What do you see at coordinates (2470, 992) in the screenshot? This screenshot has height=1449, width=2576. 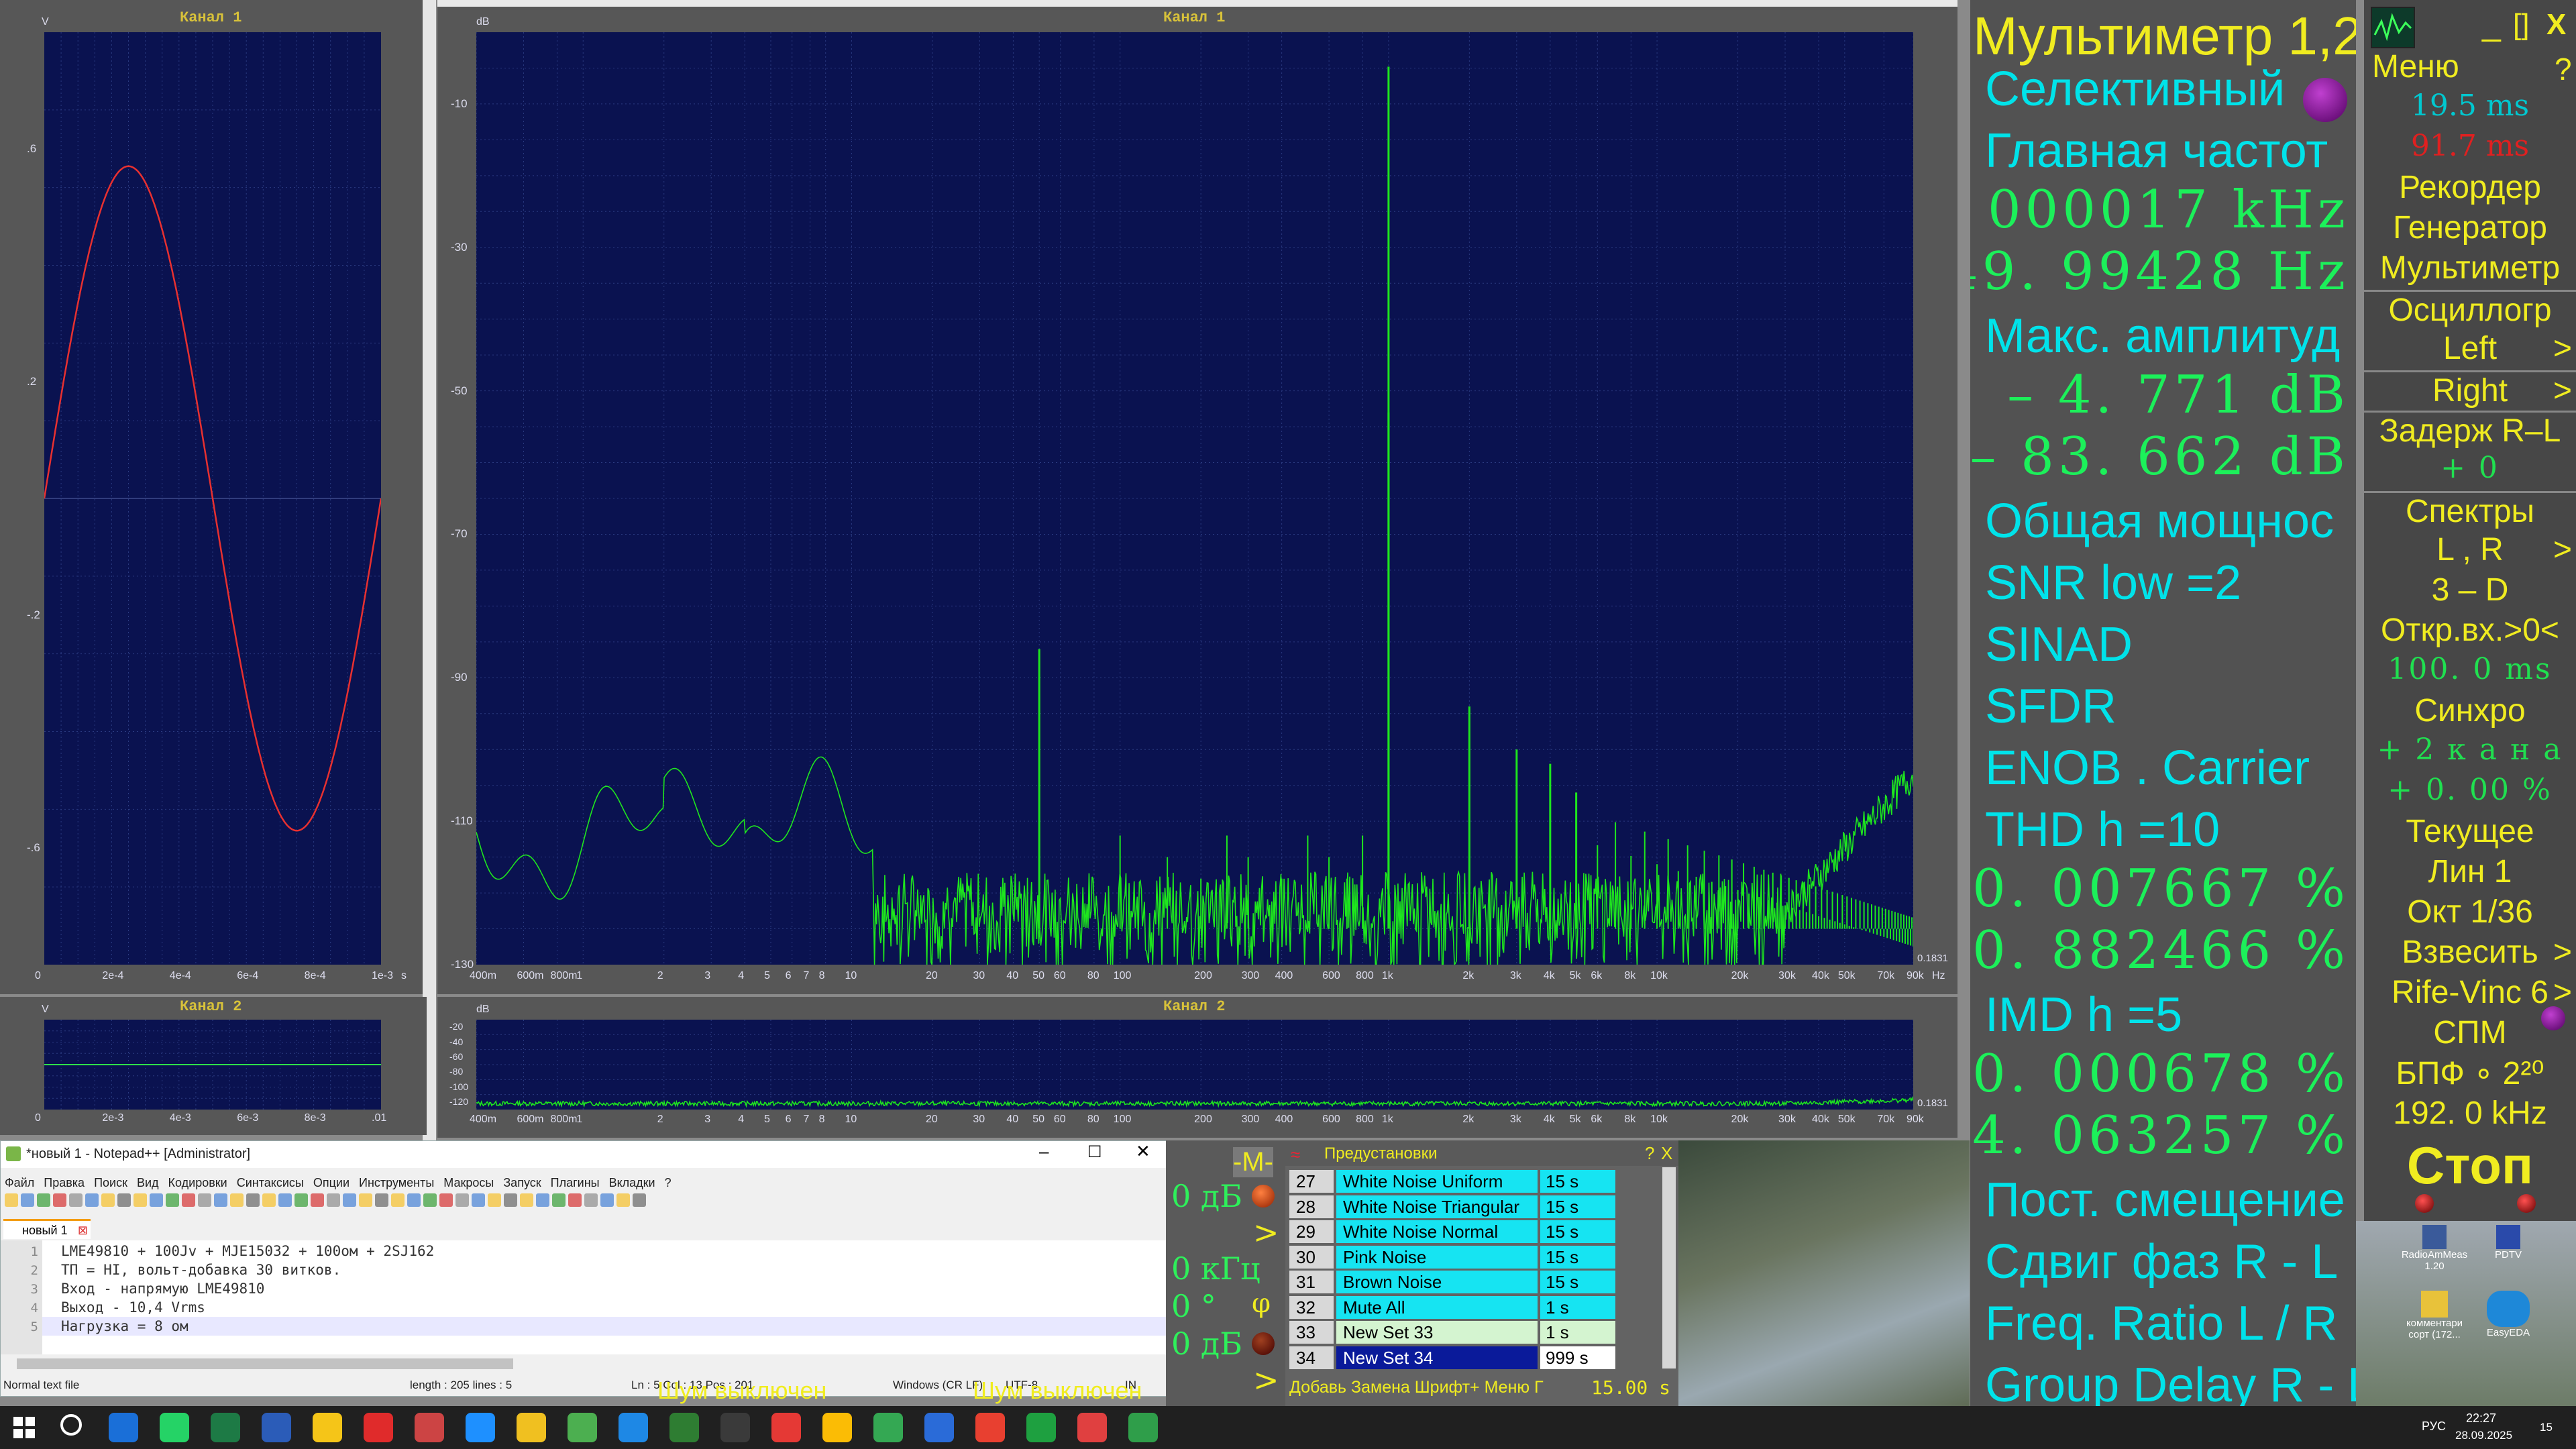 I see `menu-item: Rife-Vinc 6` at bounding box center [2470, 992].